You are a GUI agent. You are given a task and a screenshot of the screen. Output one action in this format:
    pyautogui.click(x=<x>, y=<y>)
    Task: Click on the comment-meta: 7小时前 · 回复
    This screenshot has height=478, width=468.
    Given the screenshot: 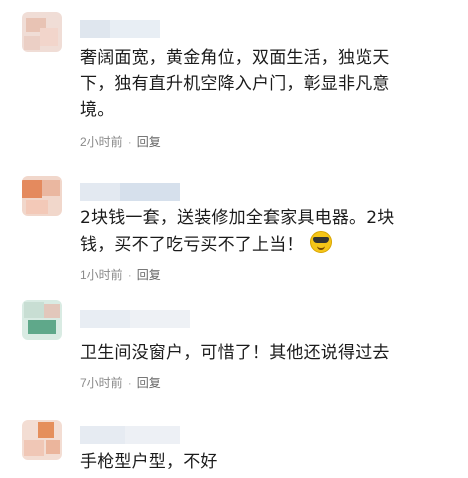 What is the action you would take?
    pyautogui.click(x=120, y=382)
    